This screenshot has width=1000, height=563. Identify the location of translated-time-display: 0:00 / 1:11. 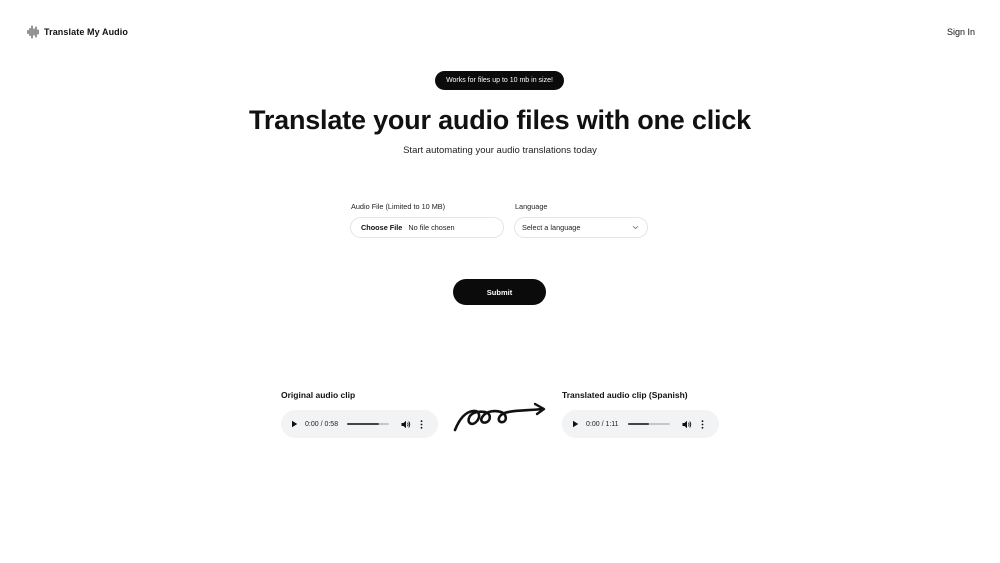
(602, 424).